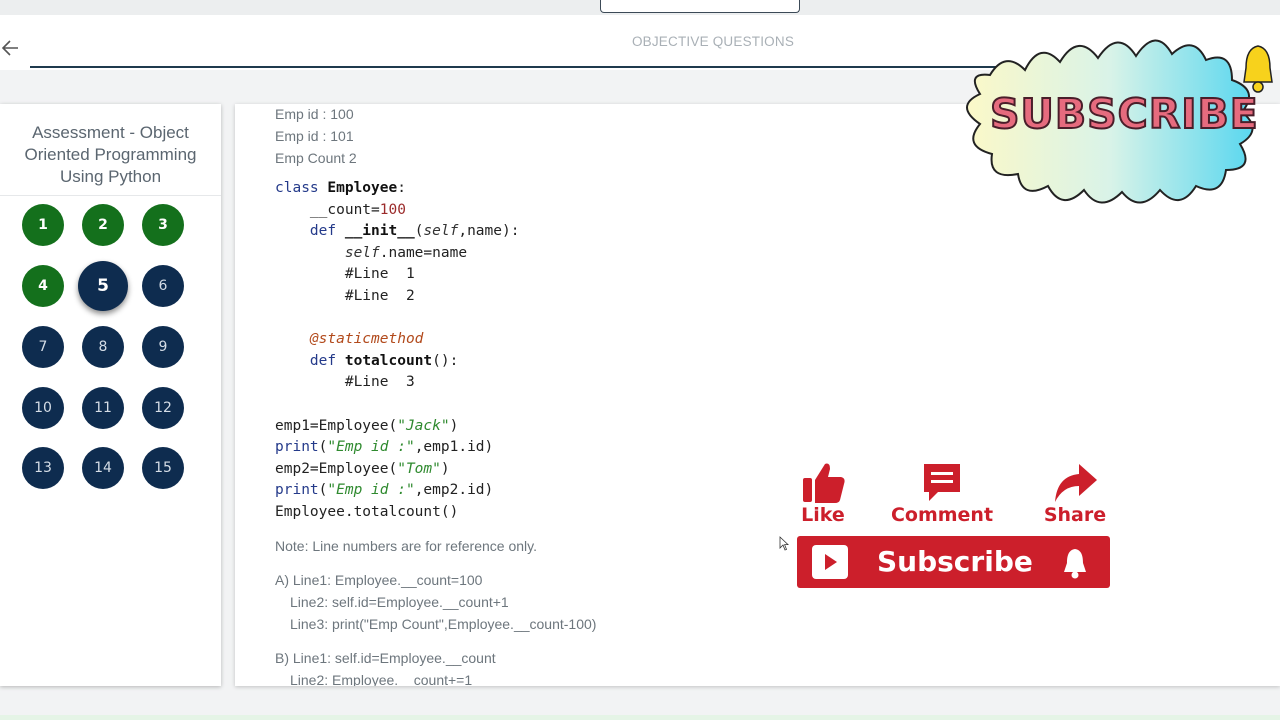 The image size is (1280, 720). I want to click on question-button-4: 4, so click(43, 286).